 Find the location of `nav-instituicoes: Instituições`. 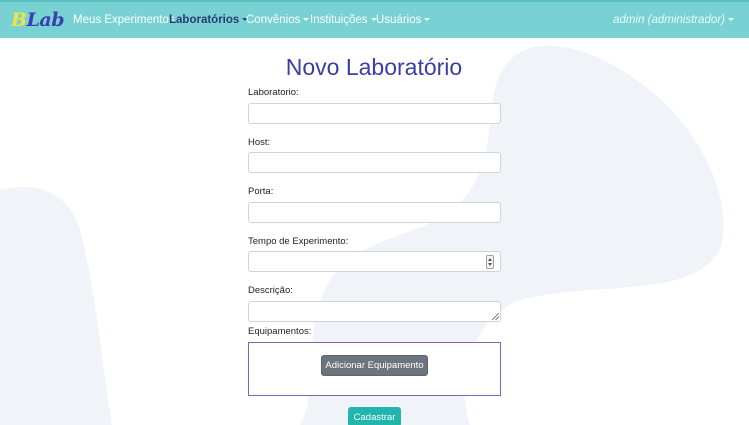

nav-instituicoes: Instituições is located at coordinates (343, 20).